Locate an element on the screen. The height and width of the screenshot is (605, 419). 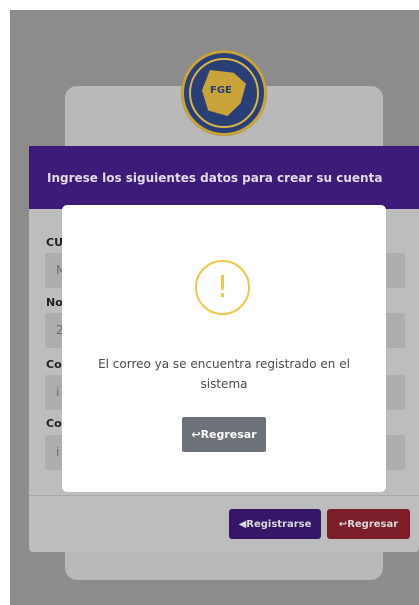
warning-icon: ! is located at coordinates (222, 287).